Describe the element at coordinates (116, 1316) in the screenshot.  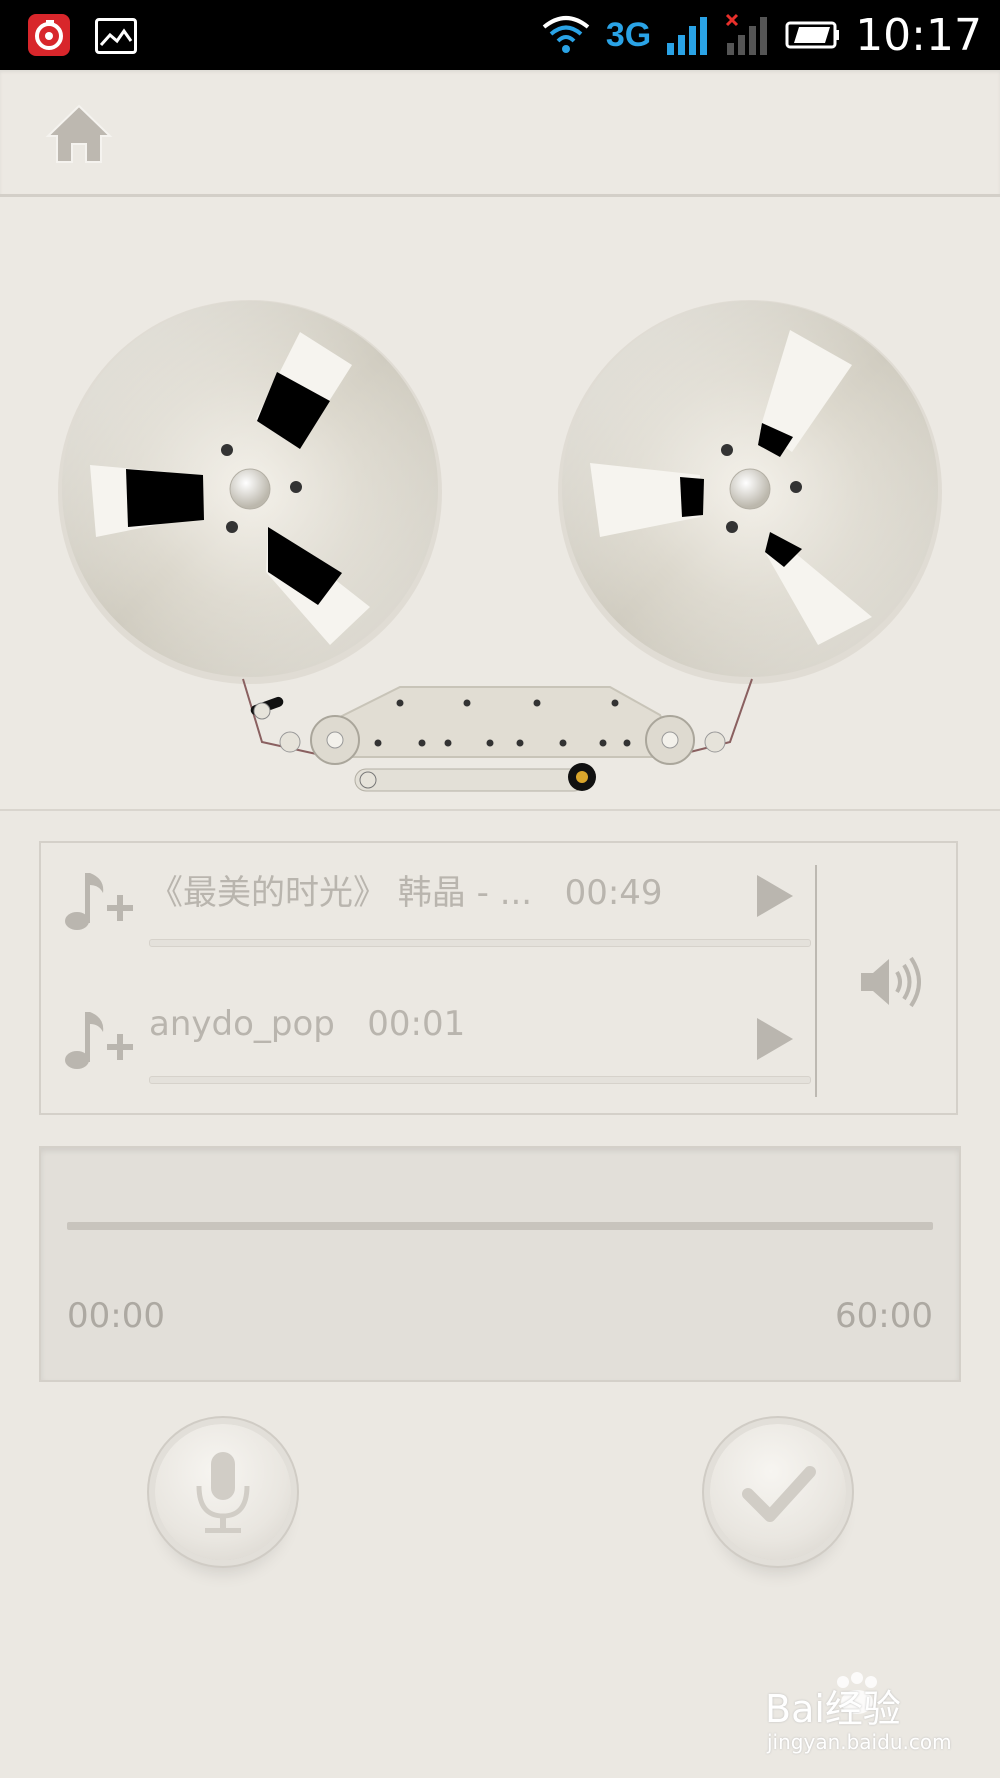
I see `timeline-start-time: 00:00` at that location.